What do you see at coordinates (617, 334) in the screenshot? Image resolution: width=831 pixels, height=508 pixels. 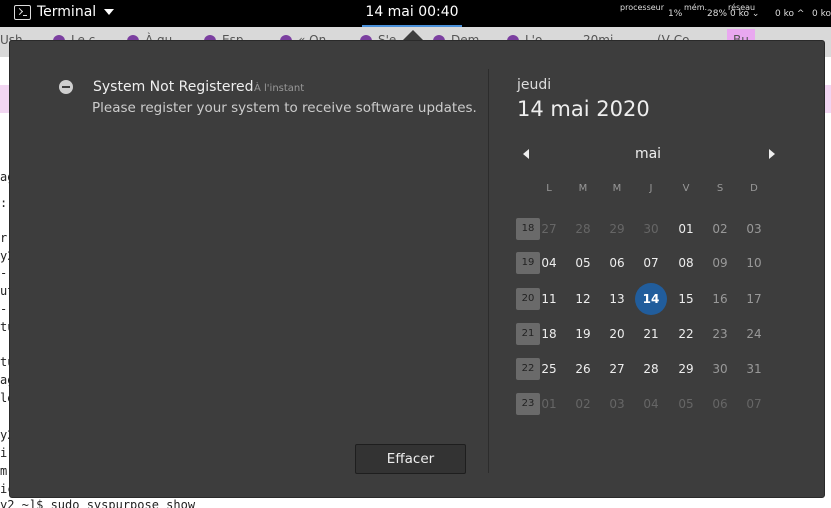 I see `calendar-day: 20` at bounding box center [617, 334].